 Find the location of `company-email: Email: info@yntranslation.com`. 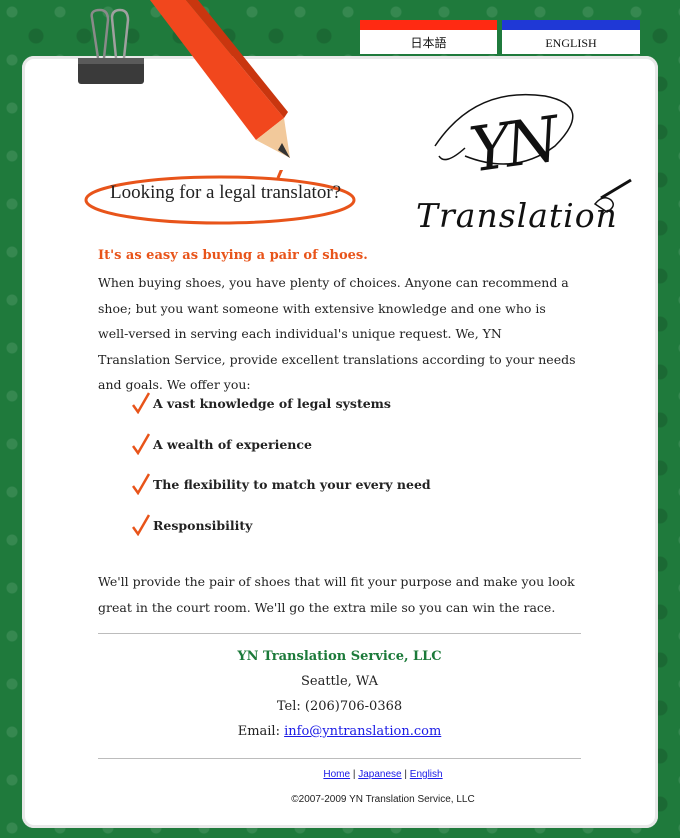

company-email: Email: info@yntranslation.com is located at coordinates (339, 731).